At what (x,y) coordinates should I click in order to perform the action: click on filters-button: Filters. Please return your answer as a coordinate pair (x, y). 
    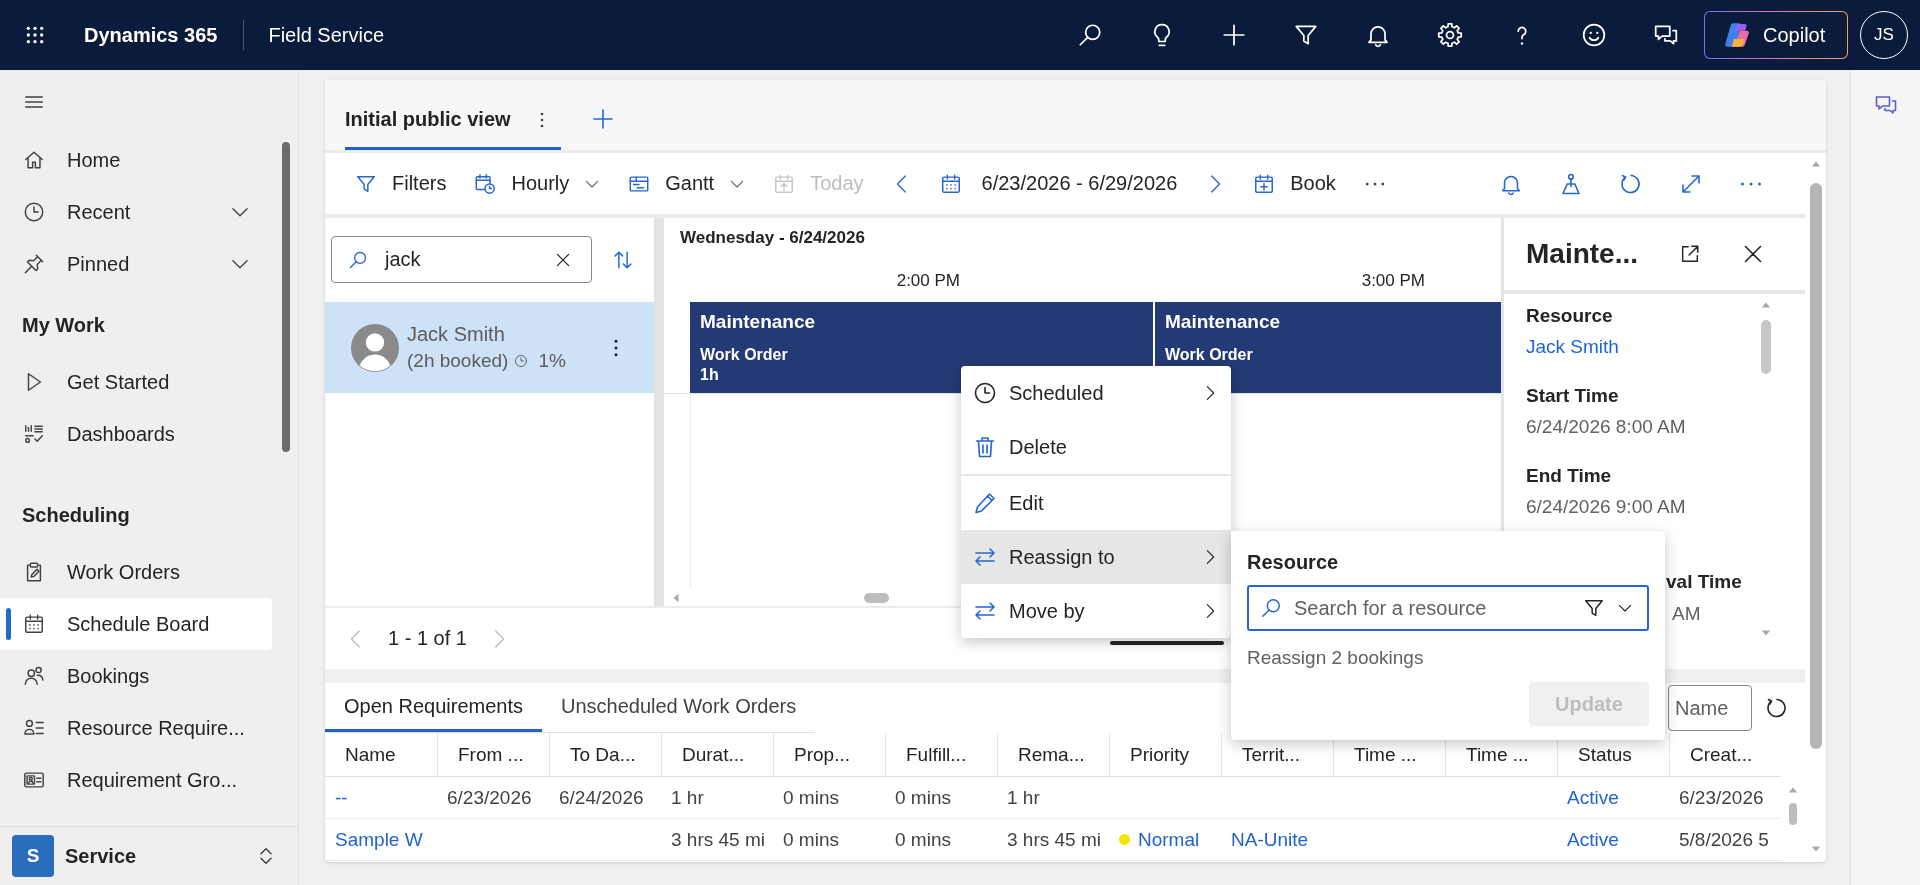
    Looking at the image, I should click on (401, 183).